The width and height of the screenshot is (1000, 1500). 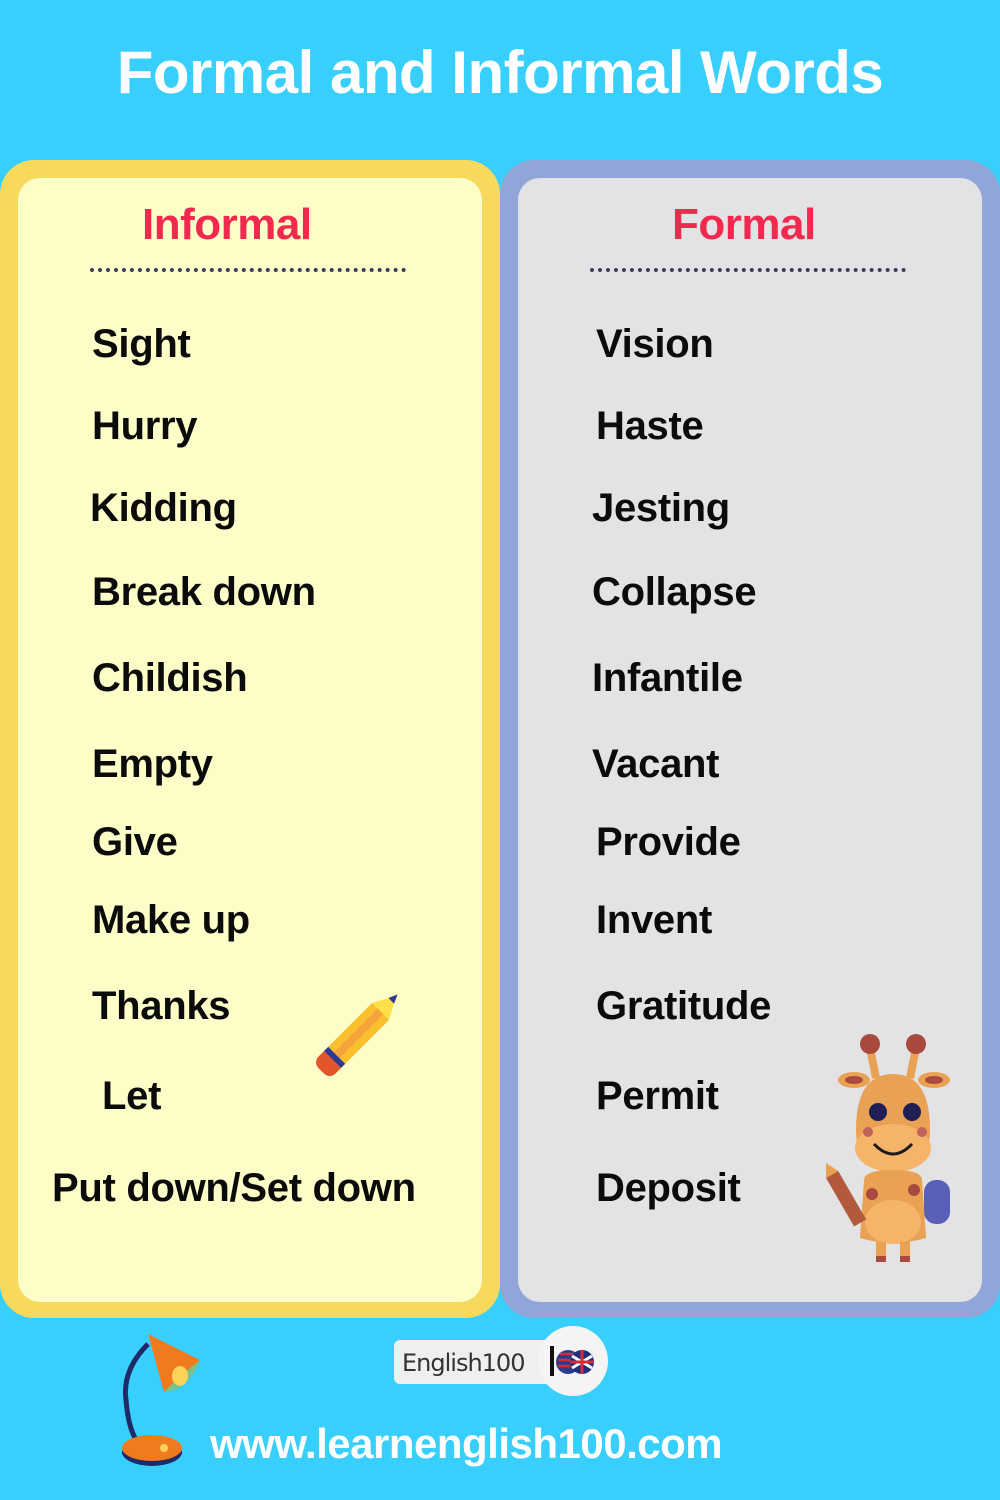 What do you see at coordinates (744, 224) in the screenshot?
I see `formal-heading: Formal` at bounding box center [744, 224].